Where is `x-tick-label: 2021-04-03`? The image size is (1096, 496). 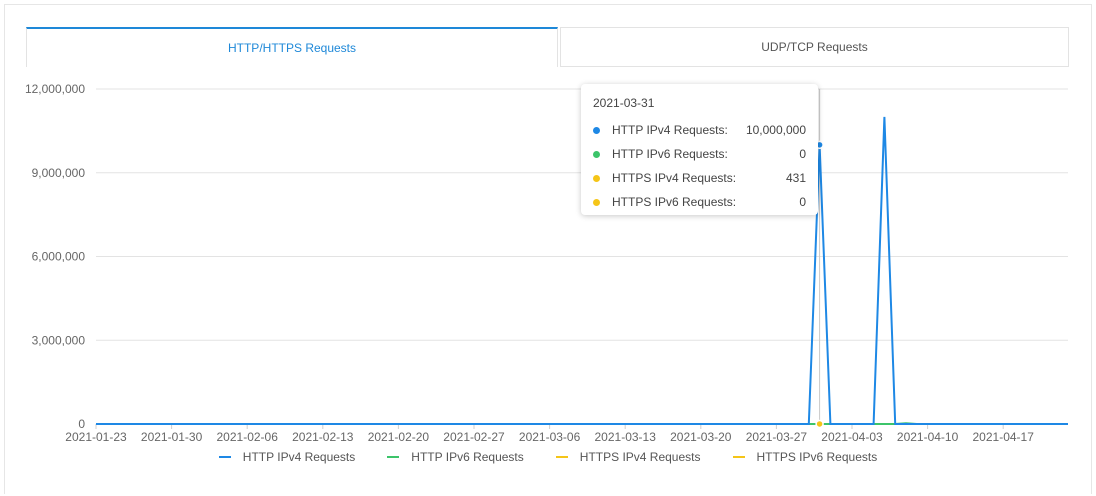
x-tick-label: 2021-04-03 is located at coordinates (852, 437).